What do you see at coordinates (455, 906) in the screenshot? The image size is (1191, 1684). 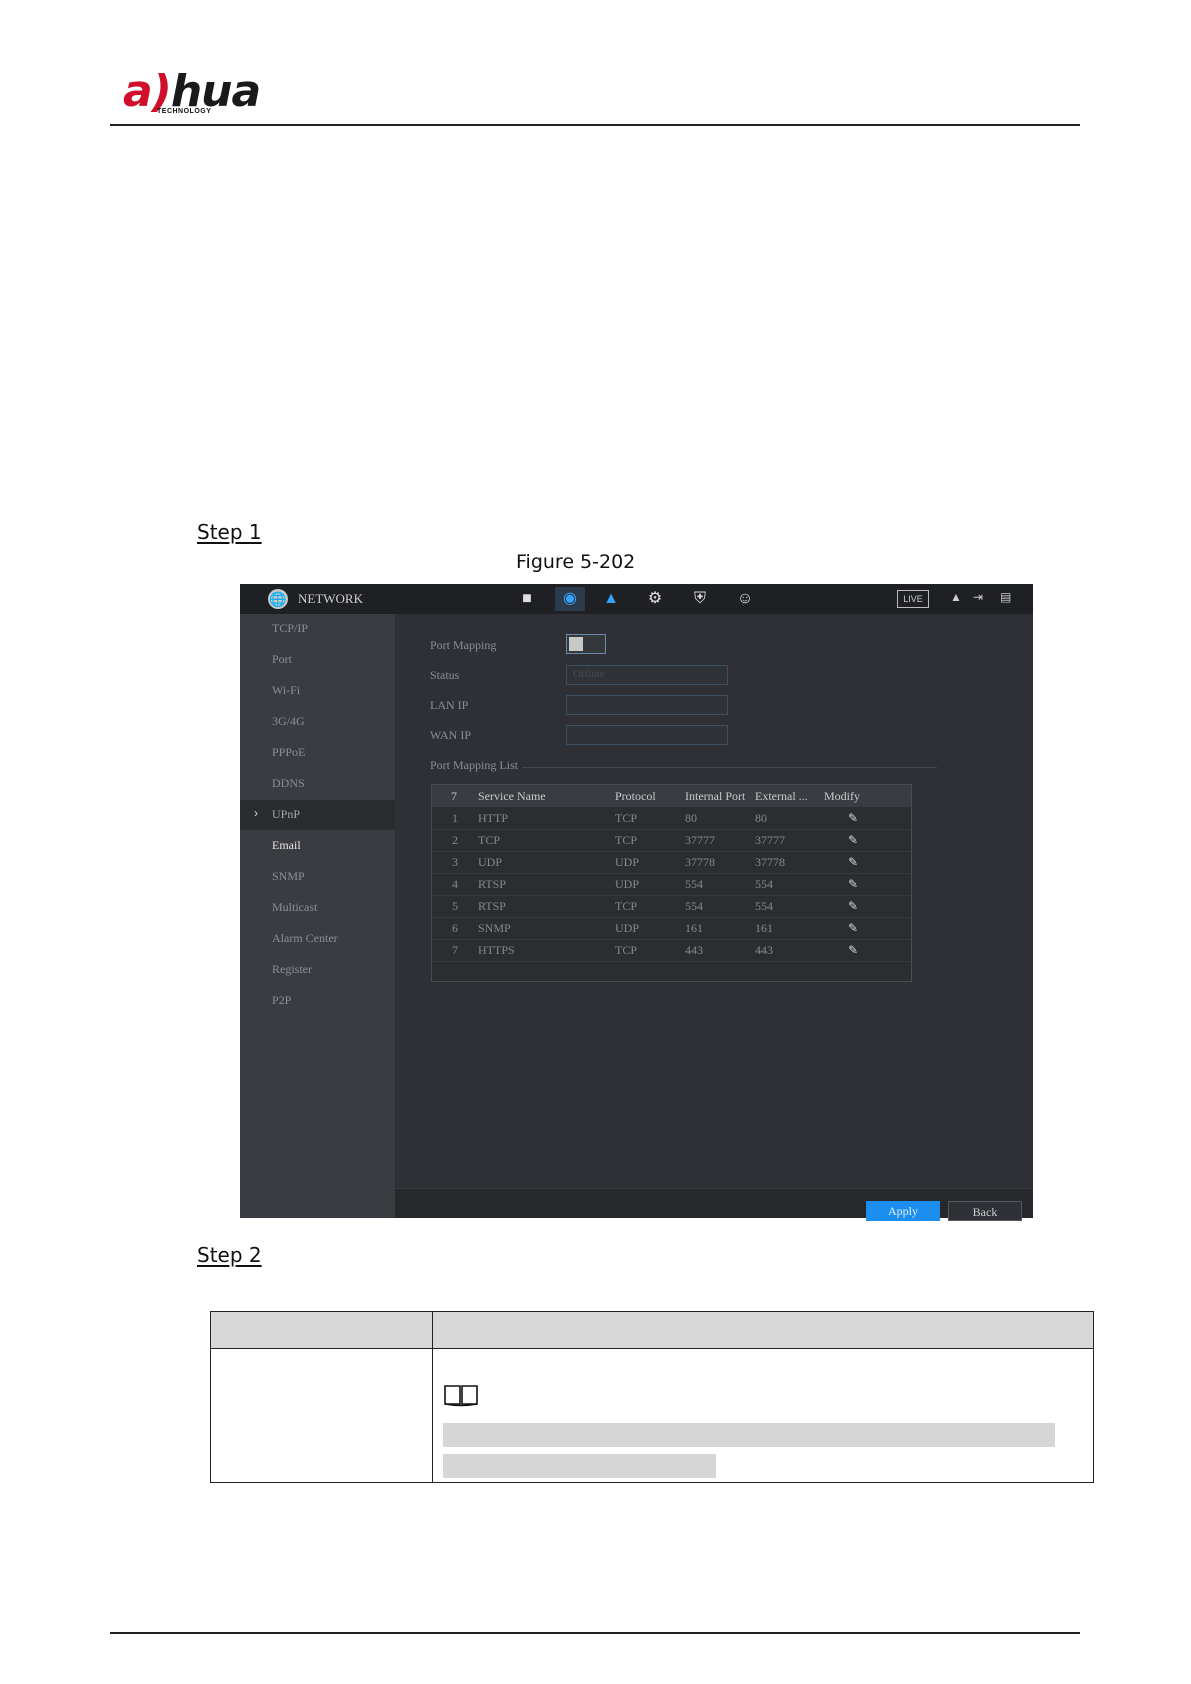 I see `row-index: 5` at bounding box center [455, 906].